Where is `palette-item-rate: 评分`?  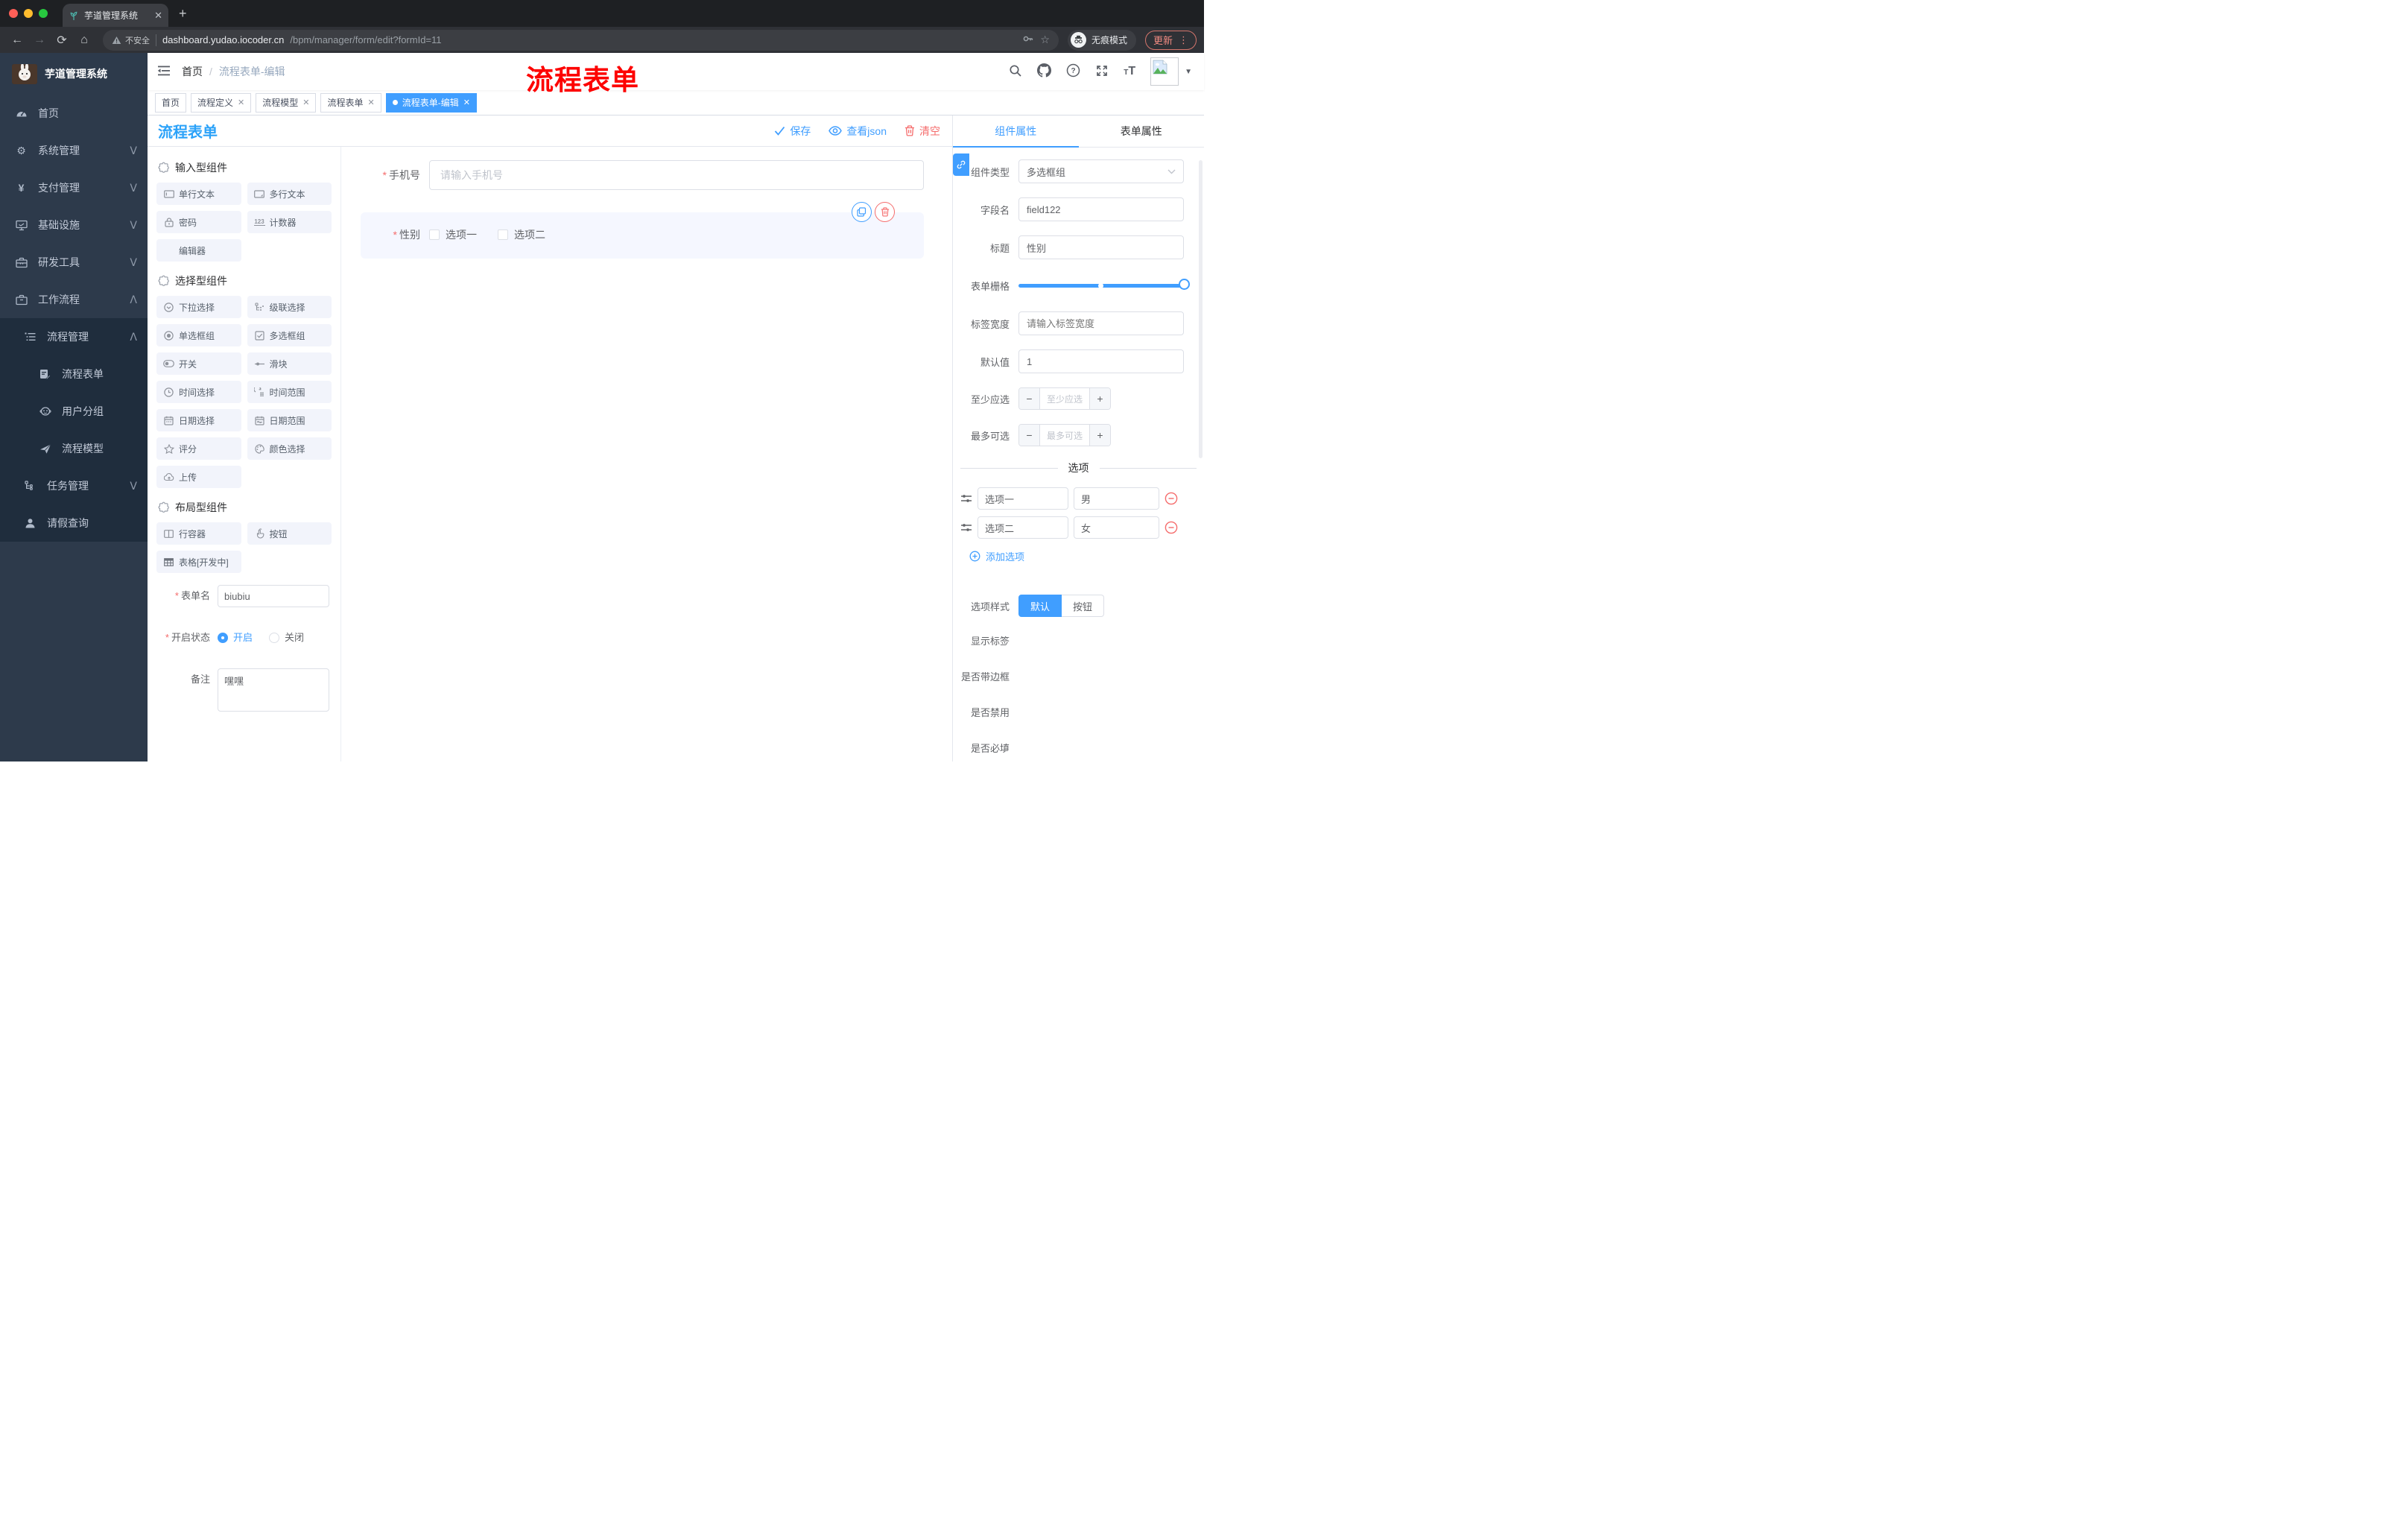 palette-item-rate: 评分 is located at coordinates (198, 448).